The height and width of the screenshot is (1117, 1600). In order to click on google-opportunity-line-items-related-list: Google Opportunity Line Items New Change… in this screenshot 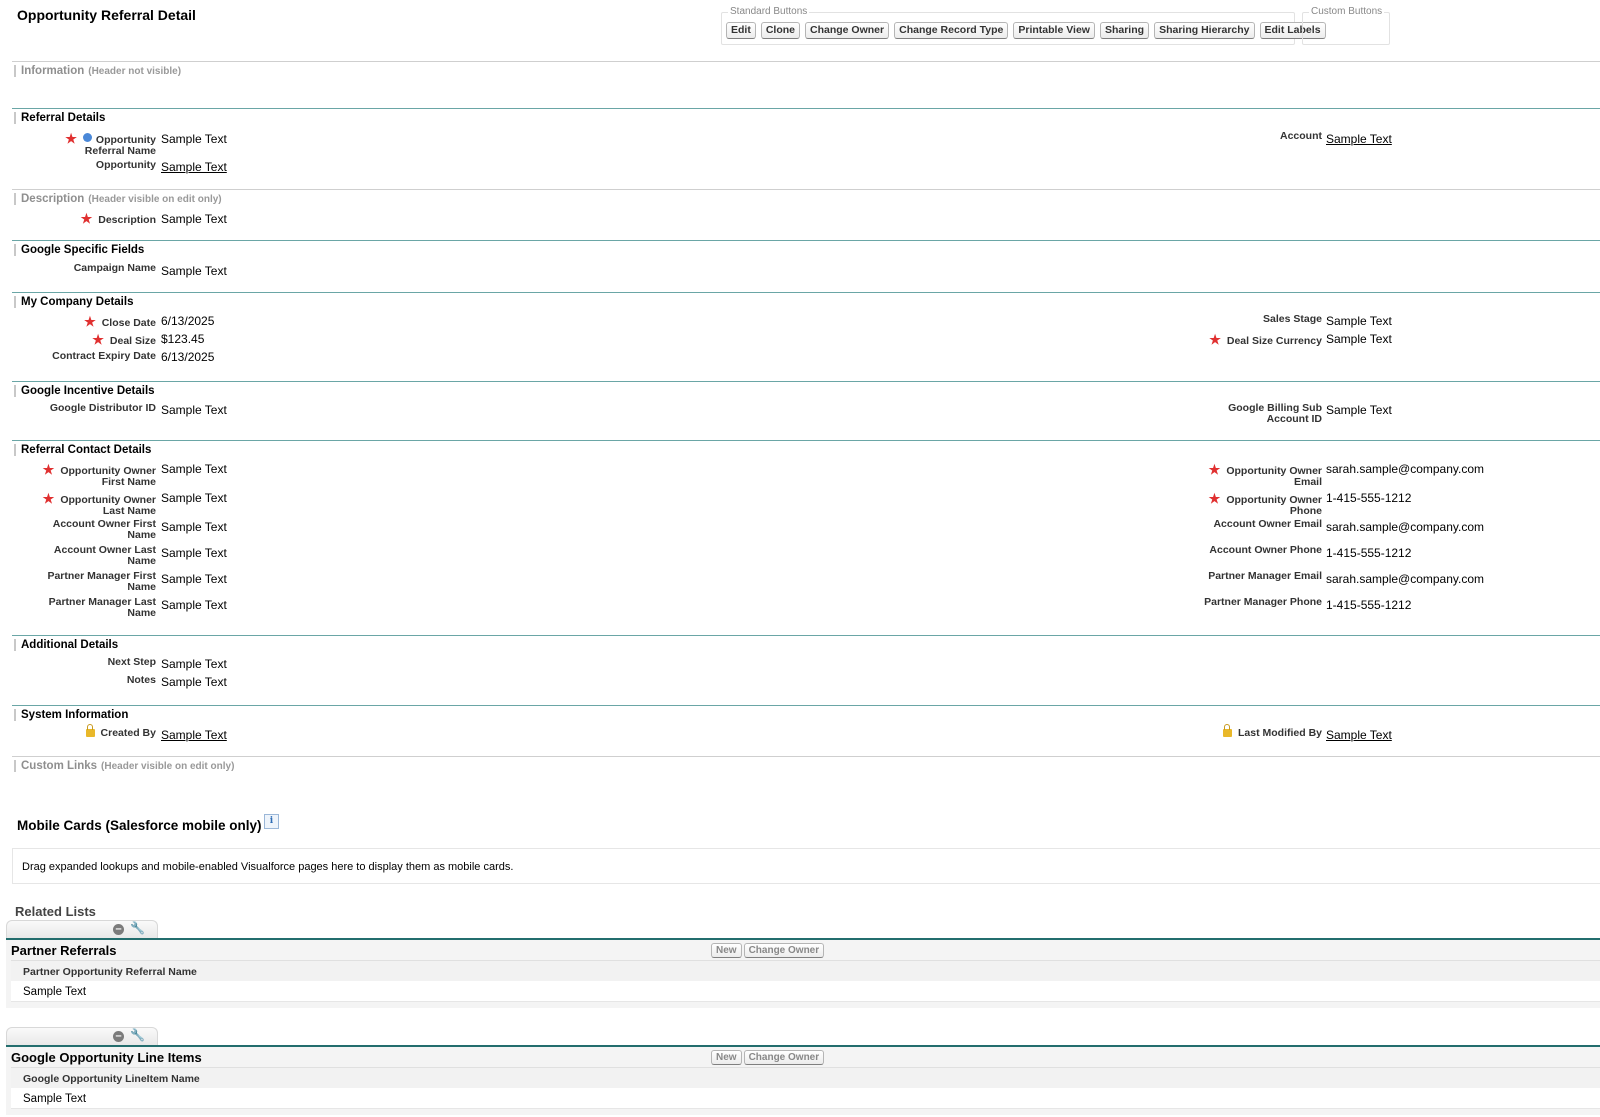, I will do `click(803, 1080)`.